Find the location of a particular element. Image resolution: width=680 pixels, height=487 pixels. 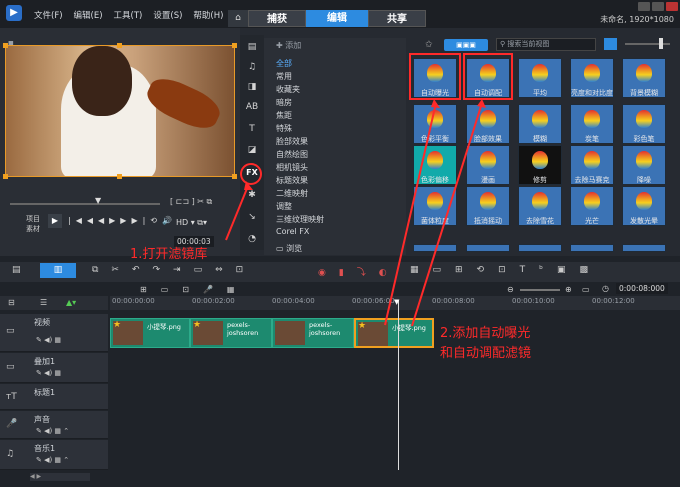

annotation-step2-line2: 和自动调配滤镜 is located at coordinates (486, 353).